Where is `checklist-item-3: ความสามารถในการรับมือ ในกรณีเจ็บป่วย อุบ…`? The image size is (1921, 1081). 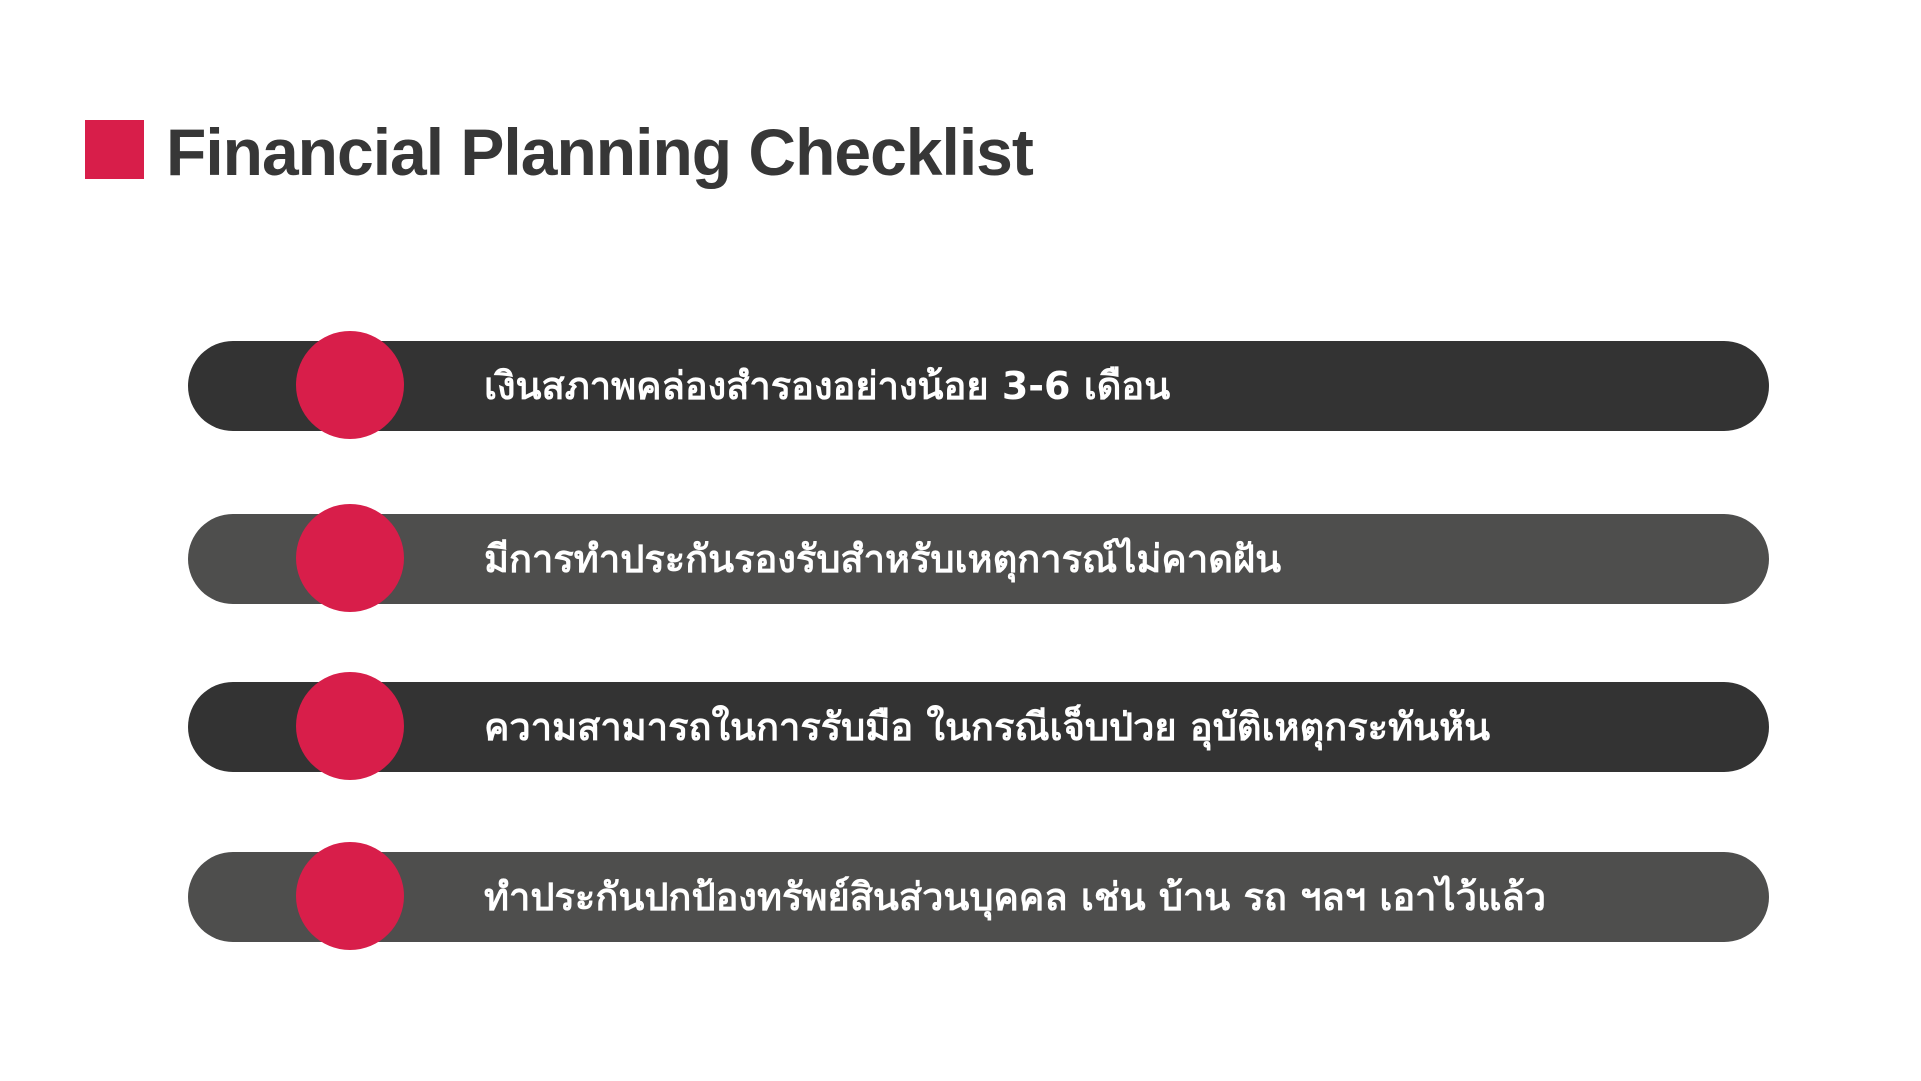 checklist-item-3: ความสามารถในการรับมือ ในกรณีเจ็บป่วย อุบ… is located at coordinates (978, 726).